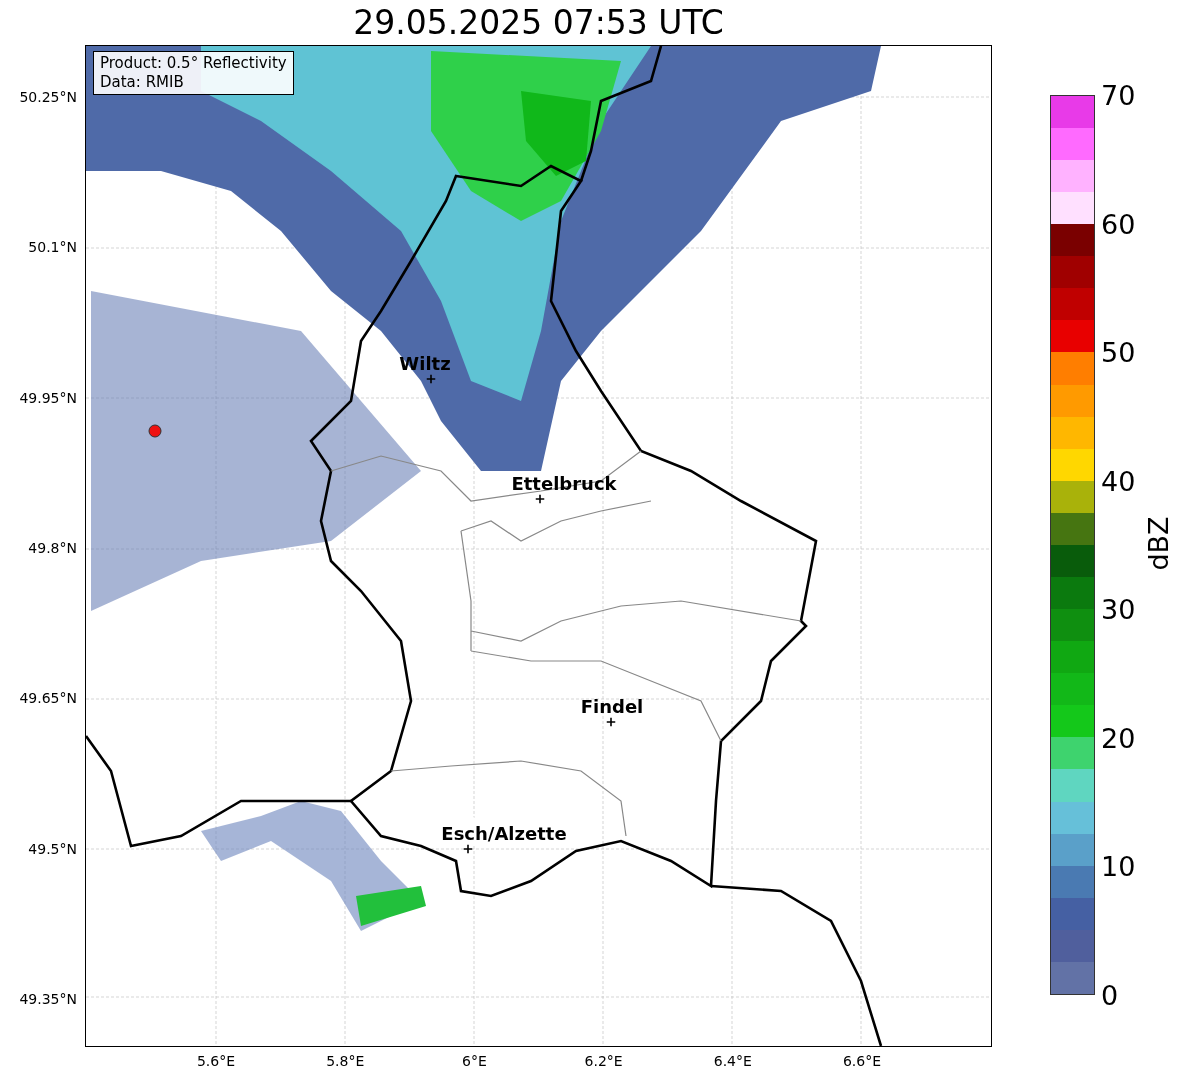 The image size is (1184, 1081). What do you see at coordinates (1110, 995) in the screenshot?
I see `colorbar-tick-label: 0` at bounding box center [1110, 995].